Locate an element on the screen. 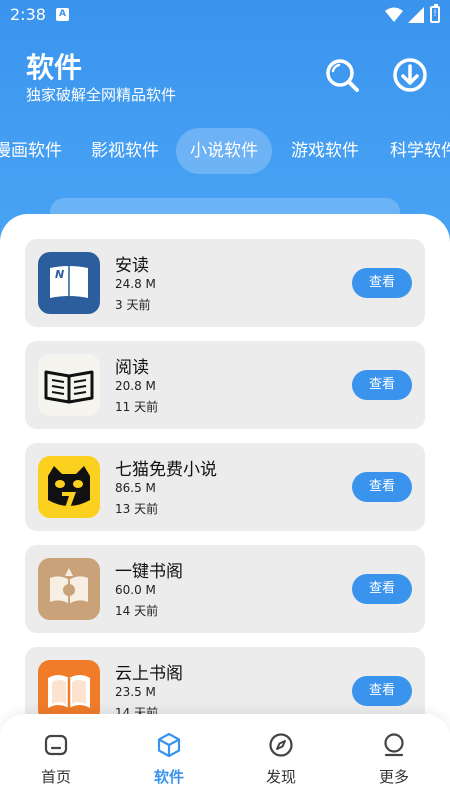 Image resolution: width=450 pixels, height=800 pixels. nav-label: 更多 is located at coordinates (393, 777).